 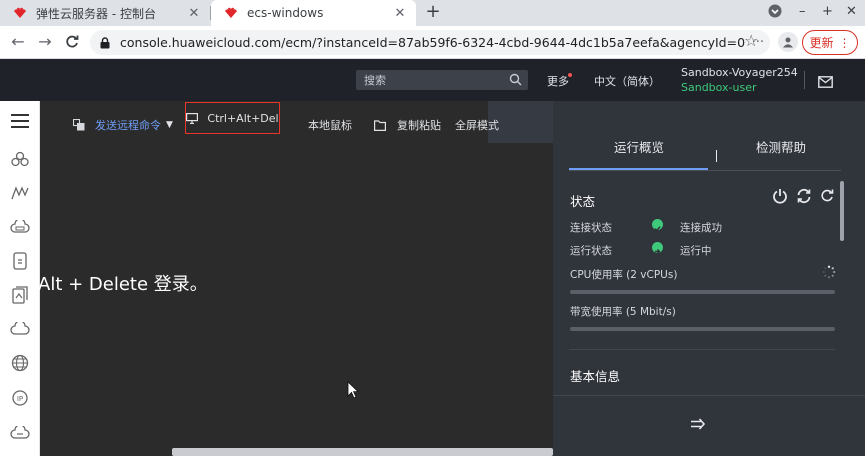 What do you see at coordinates (20, 363) in the screenshot?
I see `globe-icon` at bounding box center [20, 363].